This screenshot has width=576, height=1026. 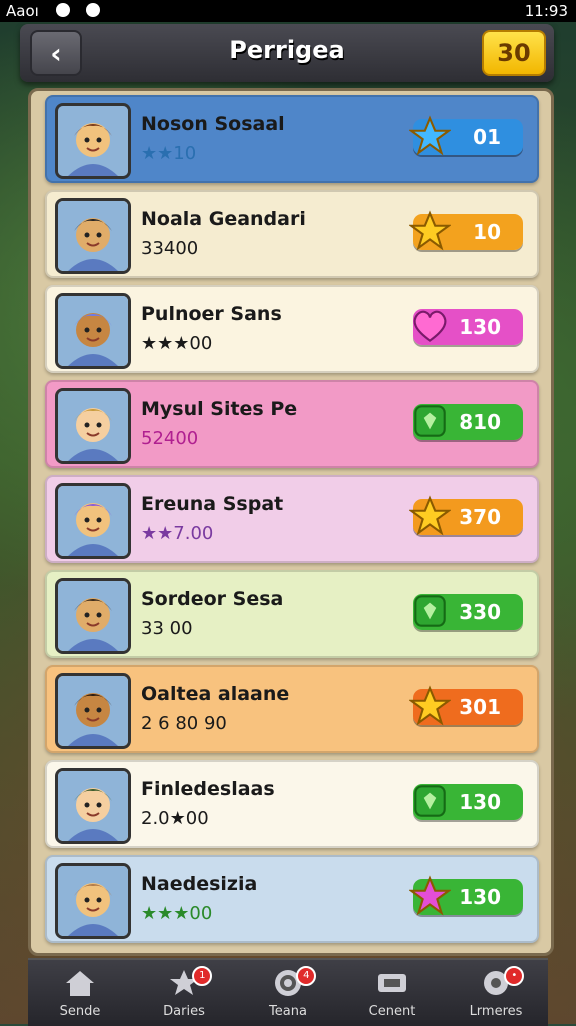 What do you see at coordinates (288, 1011) in the screenshot?
I see `nav-label: Teana` at bounding box center [288, 1011].